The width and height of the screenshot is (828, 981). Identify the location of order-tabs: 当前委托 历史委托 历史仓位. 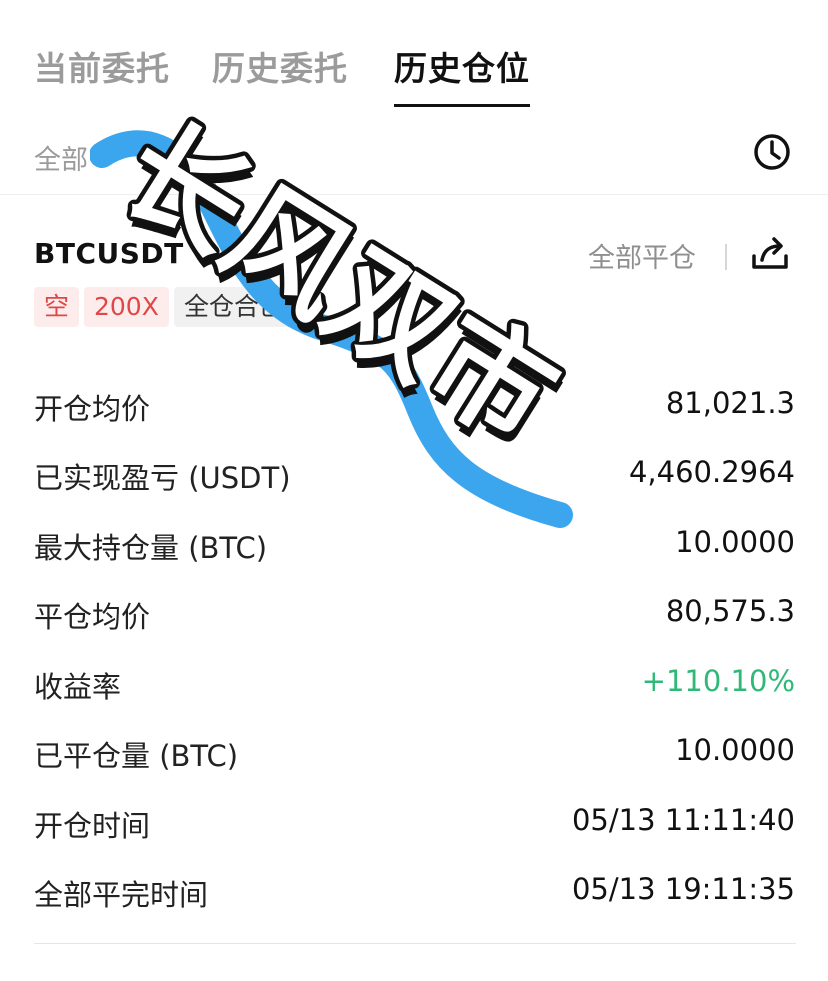
(414, 55).